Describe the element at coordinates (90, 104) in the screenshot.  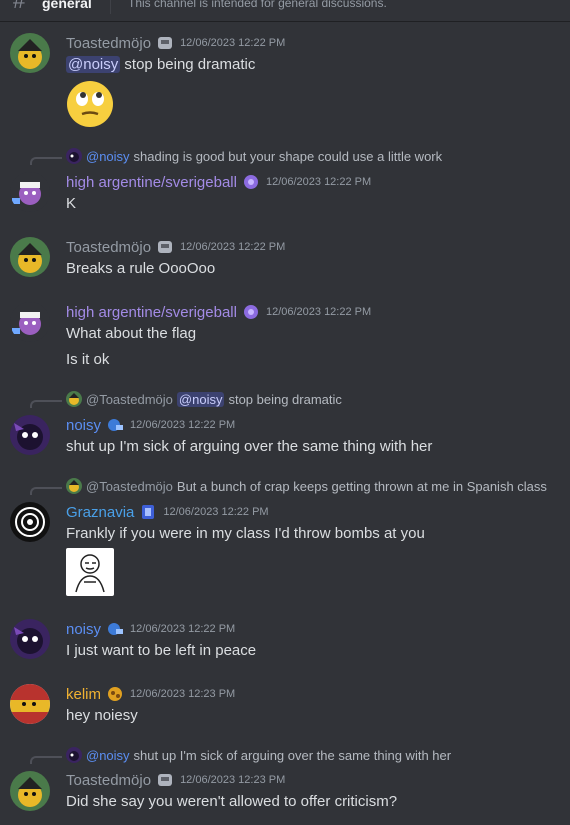
I see `face-with-rolling-eyes-emoji` at that location.